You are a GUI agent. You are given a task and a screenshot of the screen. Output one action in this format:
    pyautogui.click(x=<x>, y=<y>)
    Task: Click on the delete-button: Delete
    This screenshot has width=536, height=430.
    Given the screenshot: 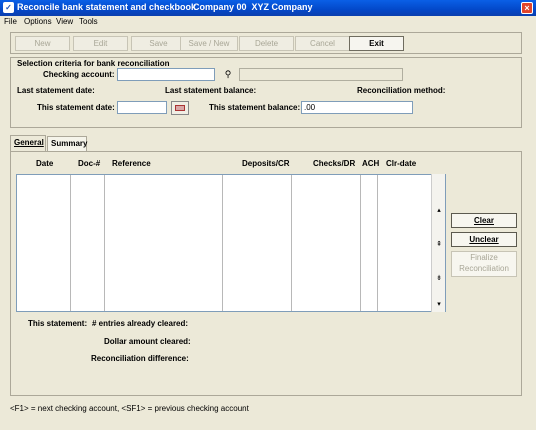 What is the action you would take?
    pyautogui.click(x=266, y=43)
    